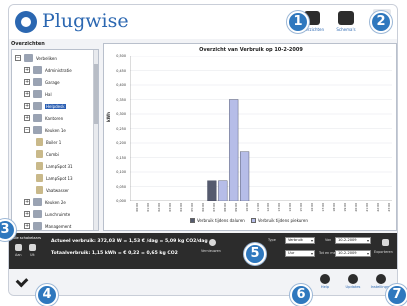 The image size is (407, 306). Describe the element at coordinates (28, 44) in the screenshot. I see `sidebar-title: Overzichten` at that location.